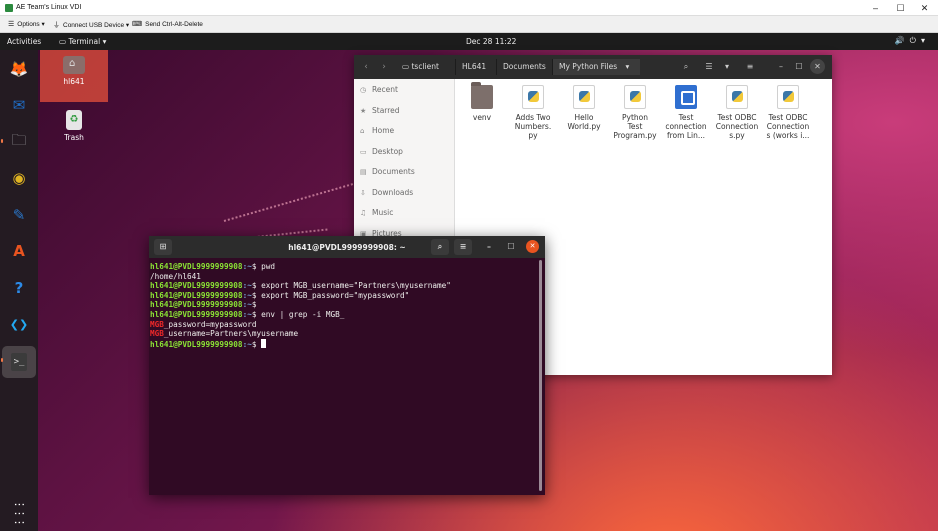 This screenshot has width=938, height=531. Describe the element at coordinates (384, 67) in the screenshot. I see `forward-button: ›` at that location.